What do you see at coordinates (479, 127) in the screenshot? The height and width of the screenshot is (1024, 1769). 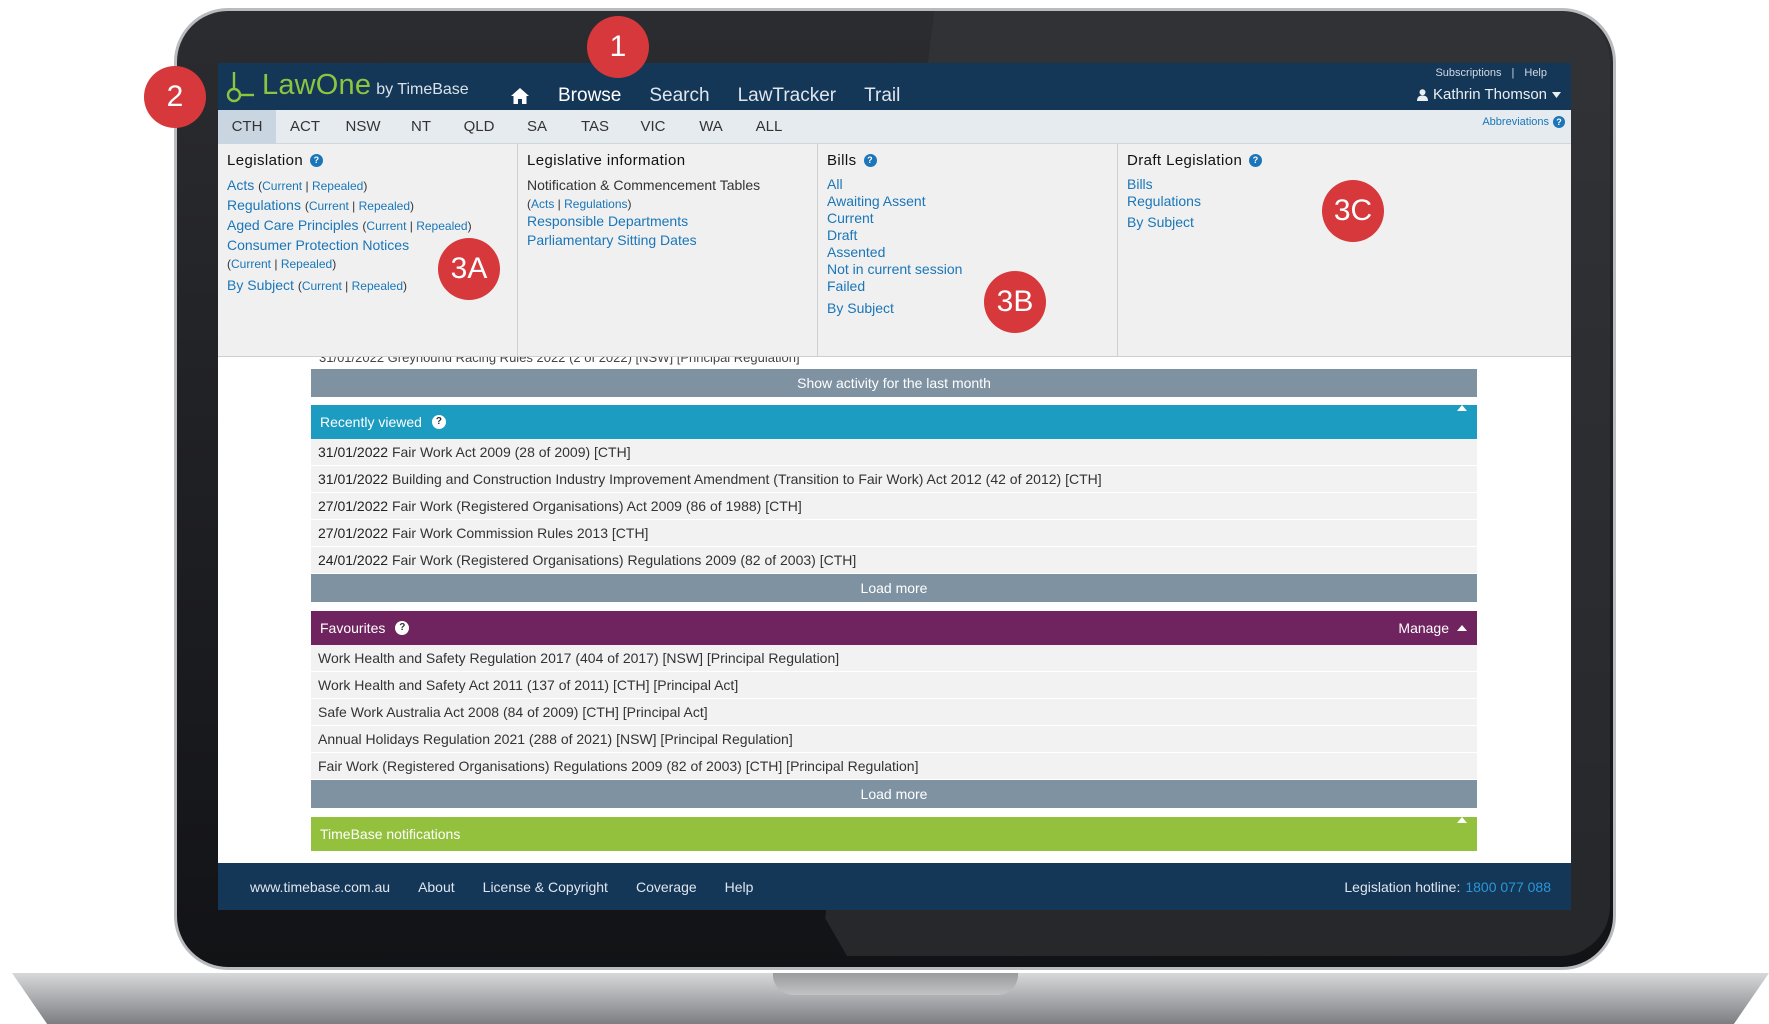 I see `jurisdiction-tab-qld: QLD` at bounding box center [479, 127].